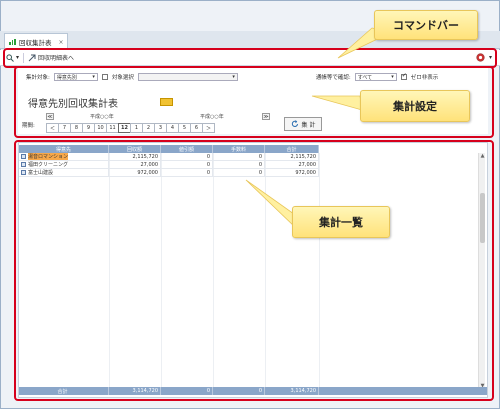 Image resolution: width=500 pixels, height=409 pixels. I want to click on tab-label: 回収集計表, so click(35, 43).